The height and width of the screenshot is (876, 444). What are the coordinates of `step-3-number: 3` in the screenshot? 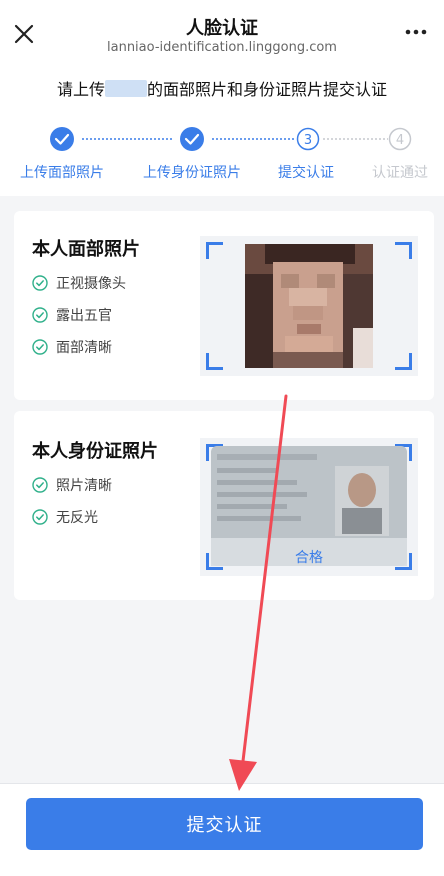 It's located at (308, 139).